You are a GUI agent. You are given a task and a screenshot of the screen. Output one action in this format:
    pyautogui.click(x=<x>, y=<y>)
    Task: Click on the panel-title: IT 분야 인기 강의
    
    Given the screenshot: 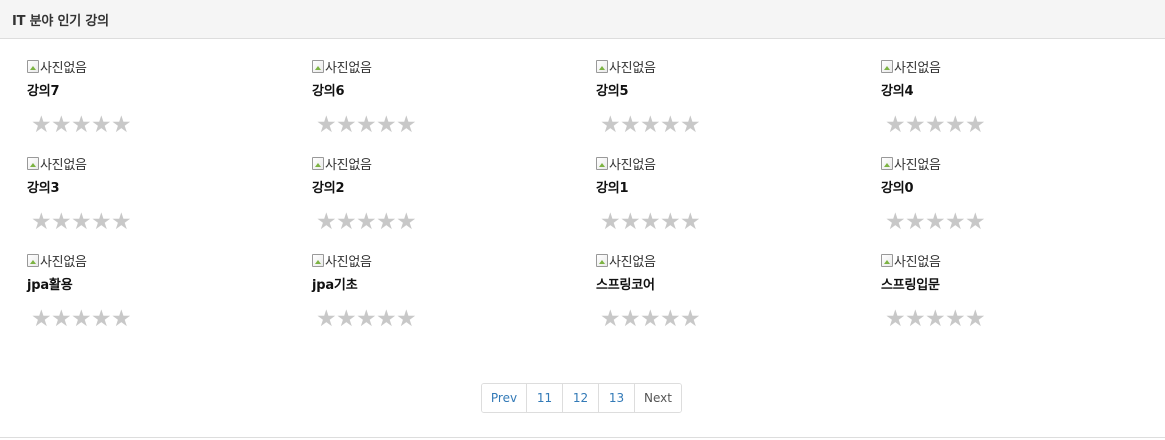 What is the action you would take?
    pyautogui.click(x=60, y=21)
    